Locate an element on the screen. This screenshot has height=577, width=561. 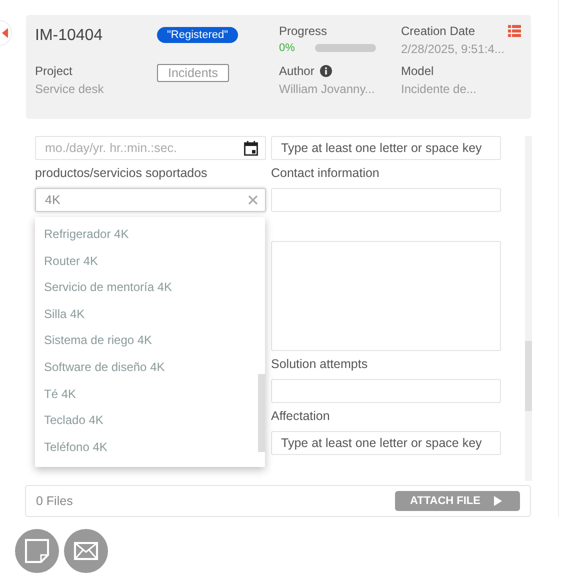
field-label: Contact information is located at coordinates (325, 173).